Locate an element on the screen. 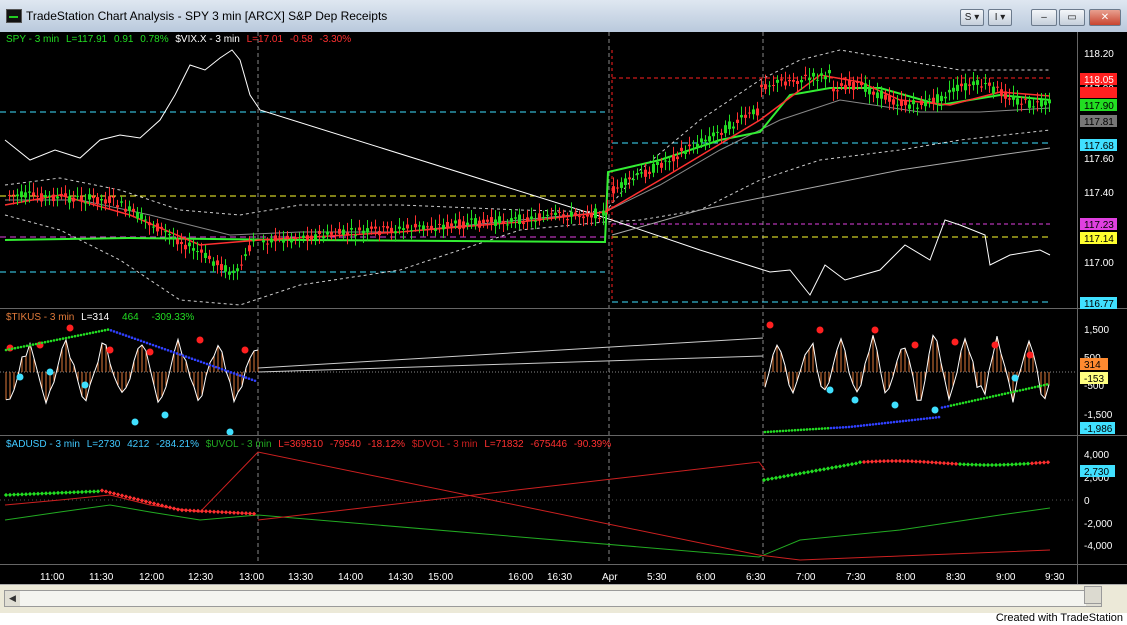 The height and width of the screenshot is (625, 1127). time-label: 16:30 is located at coordinates (559, 577).